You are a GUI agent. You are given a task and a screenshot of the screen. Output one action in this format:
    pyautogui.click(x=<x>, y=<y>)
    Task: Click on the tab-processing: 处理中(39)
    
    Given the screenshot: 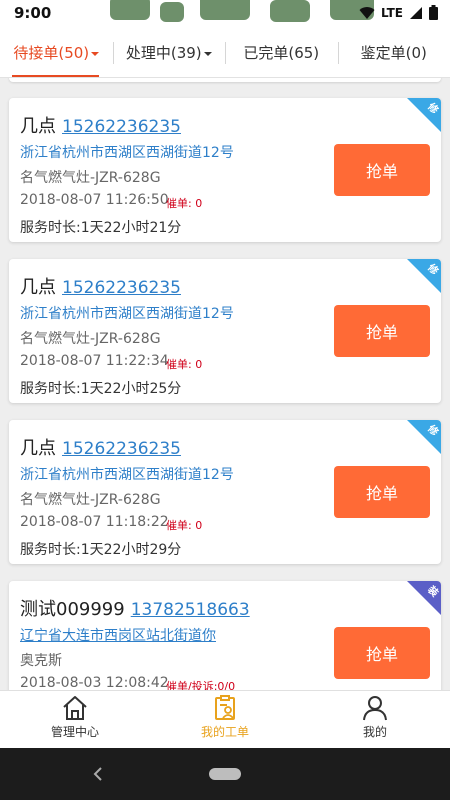 What is the action you would take?
    pyautogui.click(x=169, y=52)
    